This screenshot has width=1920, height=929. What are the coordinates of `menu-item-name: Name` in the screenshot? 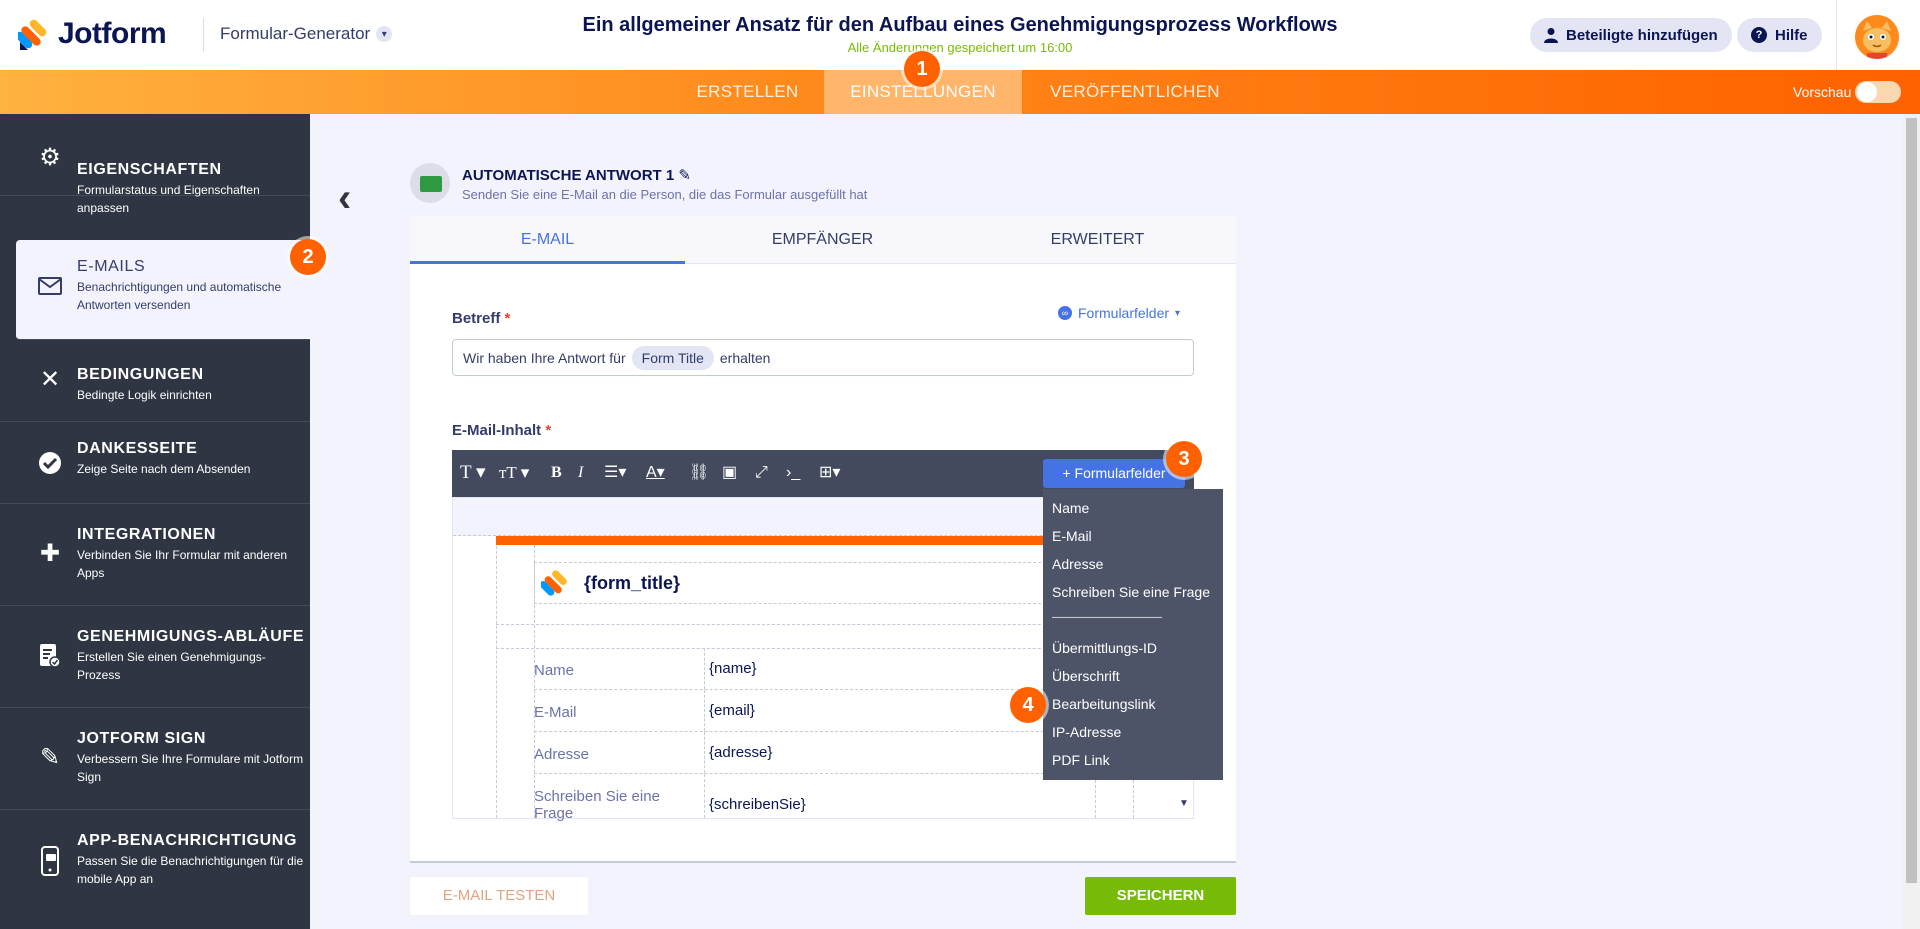 It's located at (1070, 508).